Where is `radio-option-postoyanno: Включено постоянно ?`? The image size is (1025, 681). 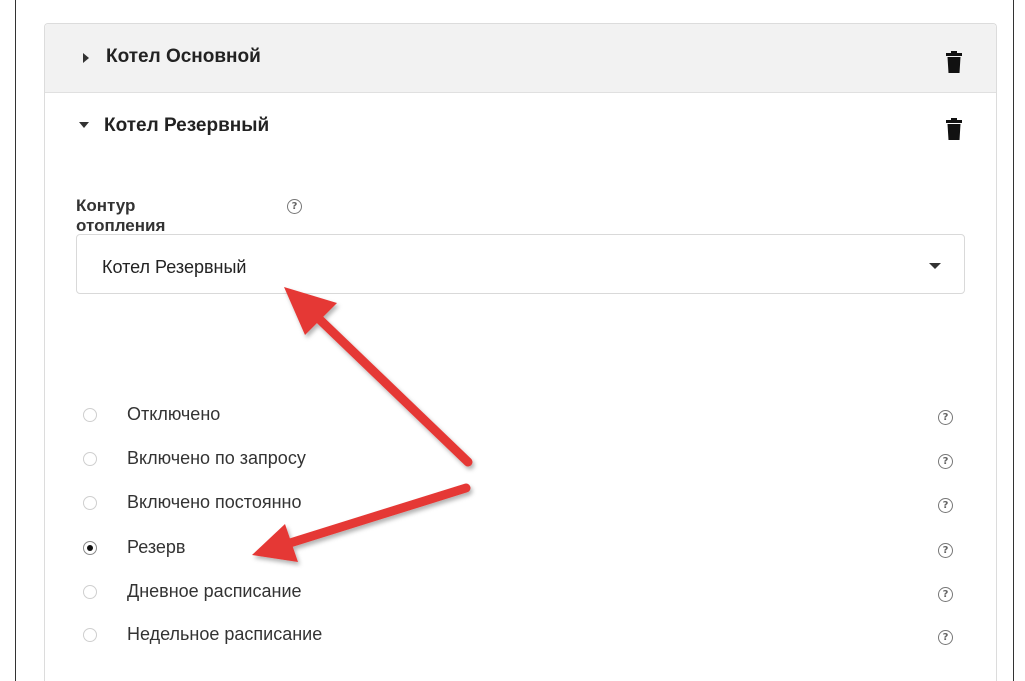
radio-option-postoyanno: Включено постоянно ? is located at coordinates (518, 505).